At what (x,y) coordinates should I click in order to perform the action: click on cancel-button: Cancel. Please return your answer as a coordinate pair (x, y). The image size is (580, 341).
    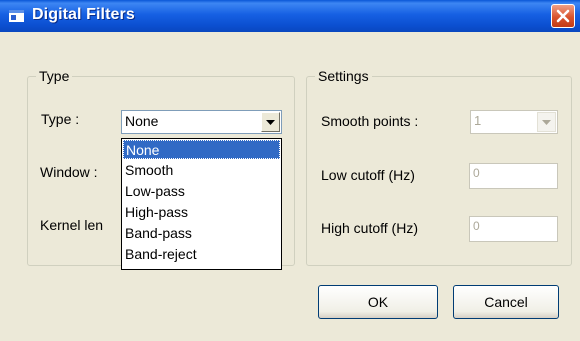
    Looking at the image, I should click on (506, 302).